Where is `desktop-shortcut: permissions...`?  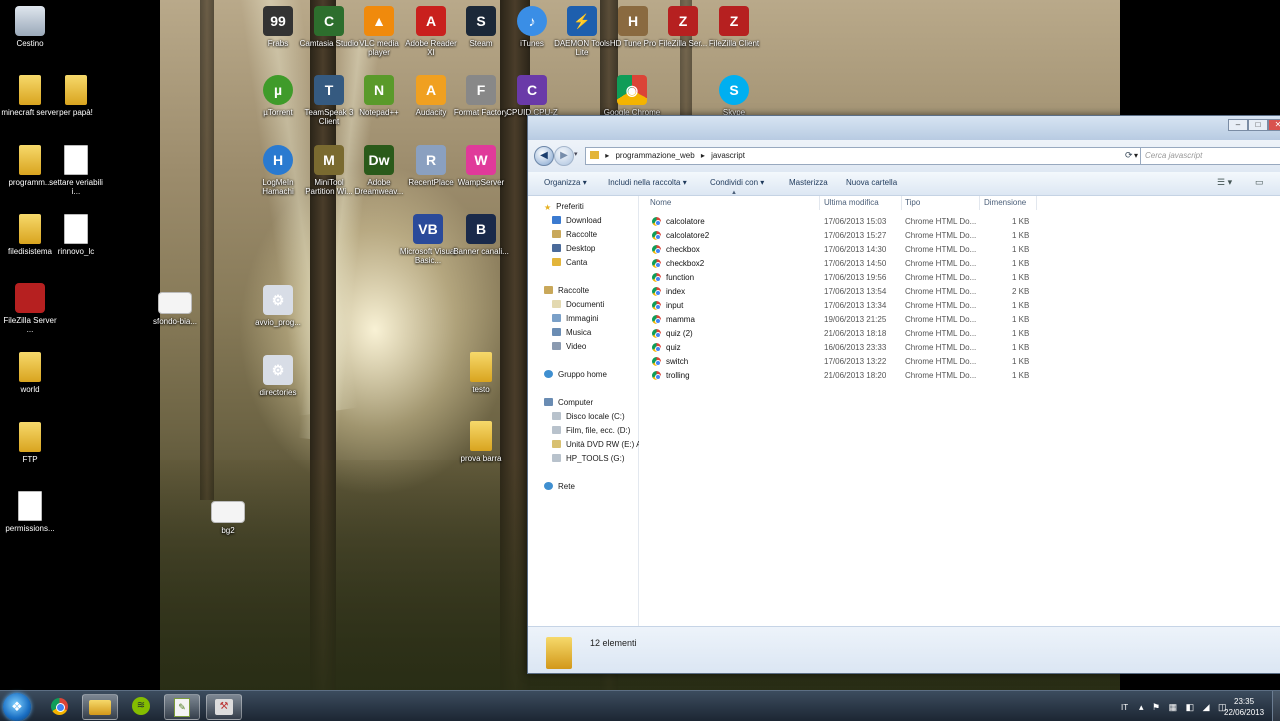
desktop-shortcut: permissions... is located at coordinates (30, 512).